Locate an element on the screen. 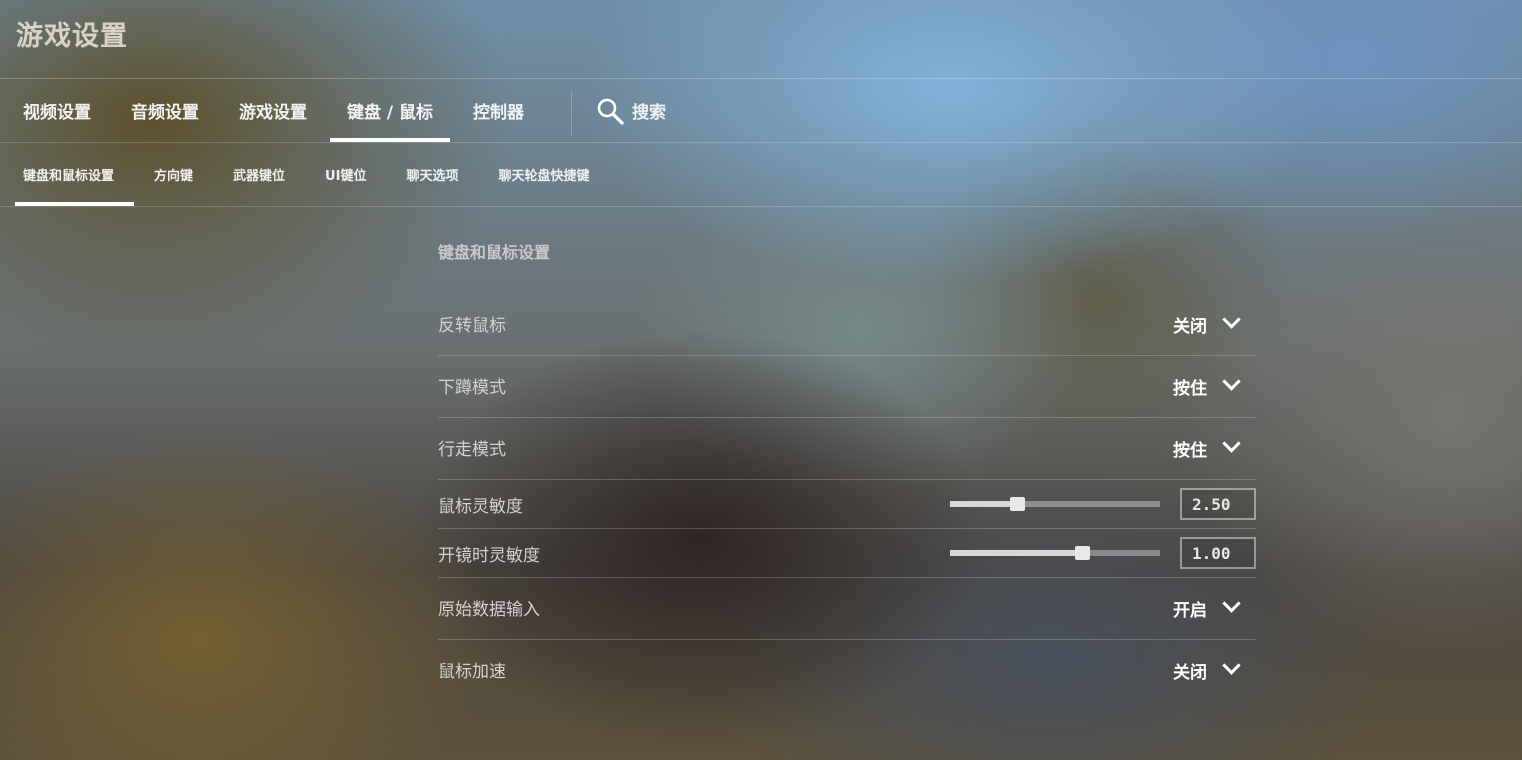  sub-tab-bar: 键盘和鼠标设置 方向键 武器键位 UI键位 聊天选项 聊天轮盘快捷键 is located at coordinates (304, 174).